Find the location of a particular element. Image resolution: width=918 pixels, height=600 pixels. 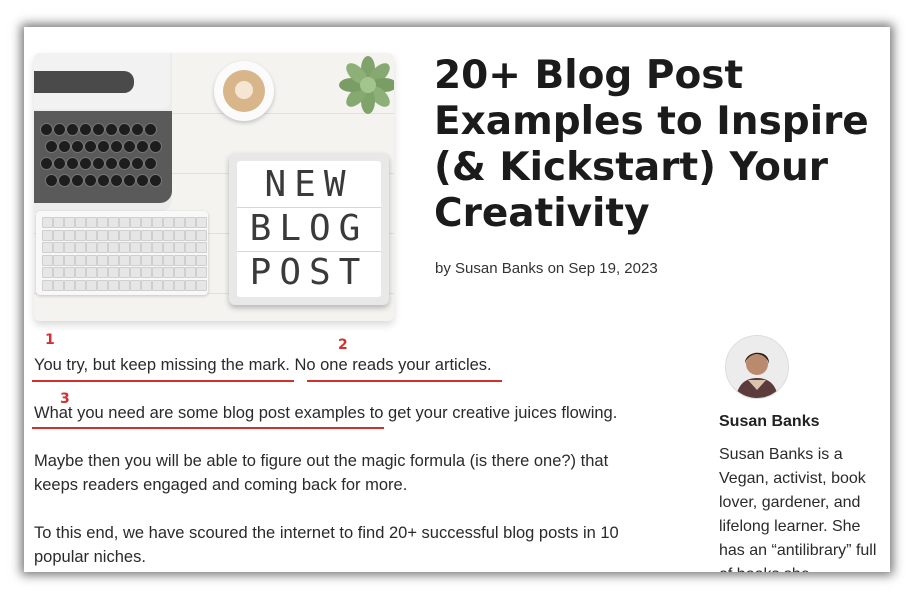

article-byline: by Susan Banks on Sep 19, 2023 is located at coordinates (546, 268).